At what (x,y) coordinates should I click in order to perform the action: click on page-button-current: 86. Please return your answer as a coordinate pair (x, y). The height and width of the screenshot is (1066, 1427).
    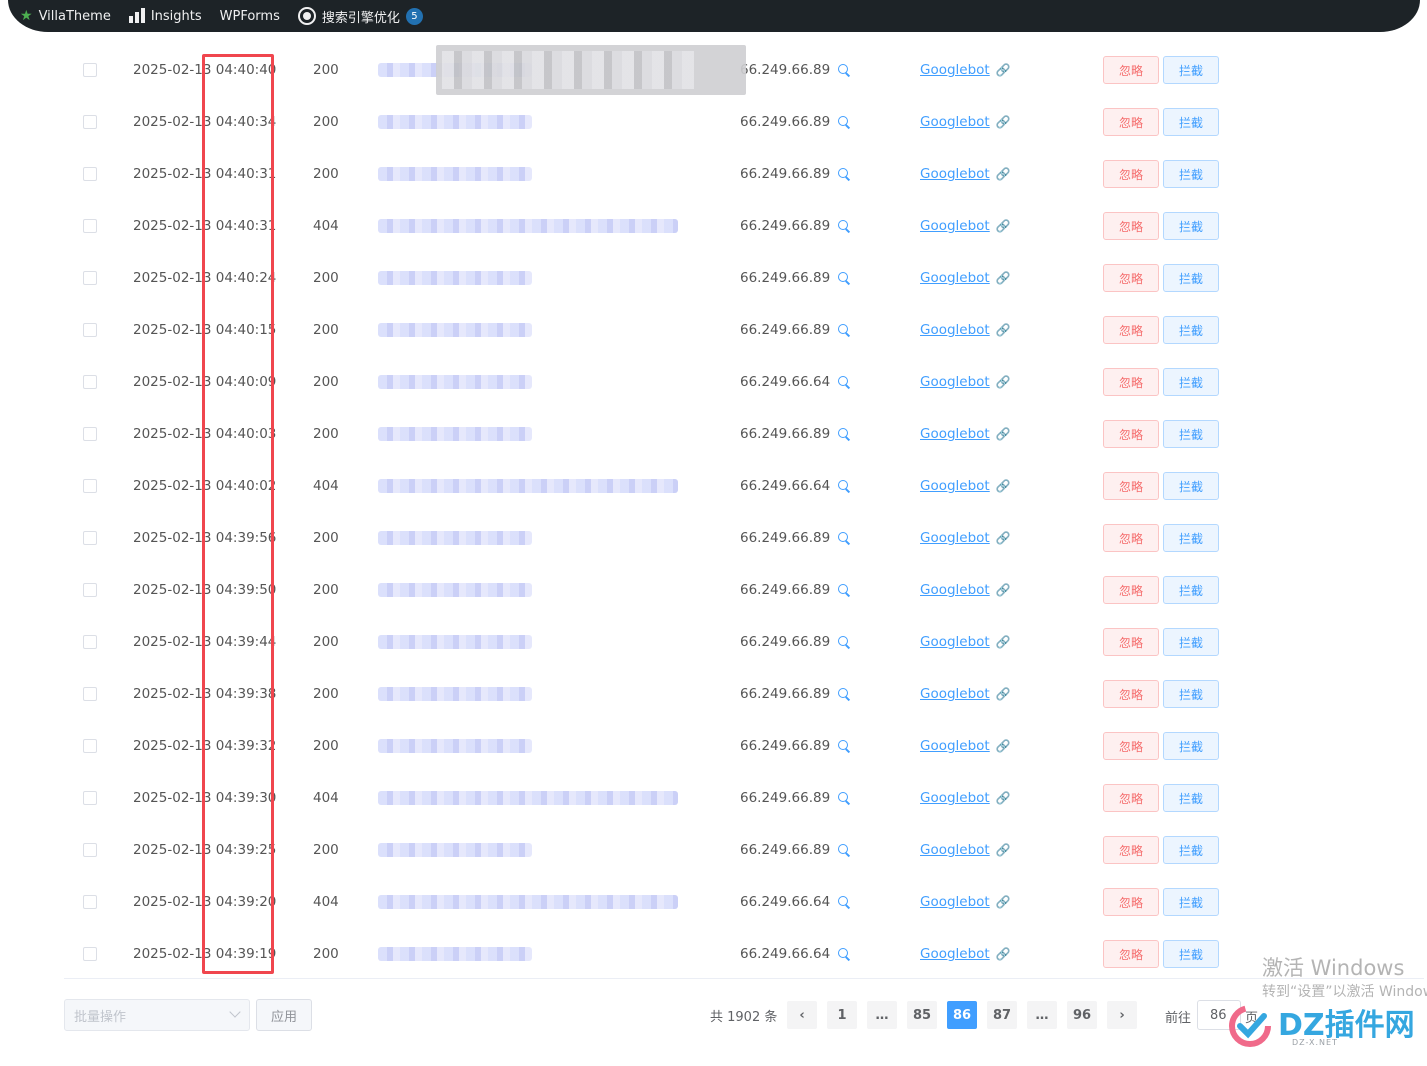
    Looking at the image, I should click on (962, 1015).